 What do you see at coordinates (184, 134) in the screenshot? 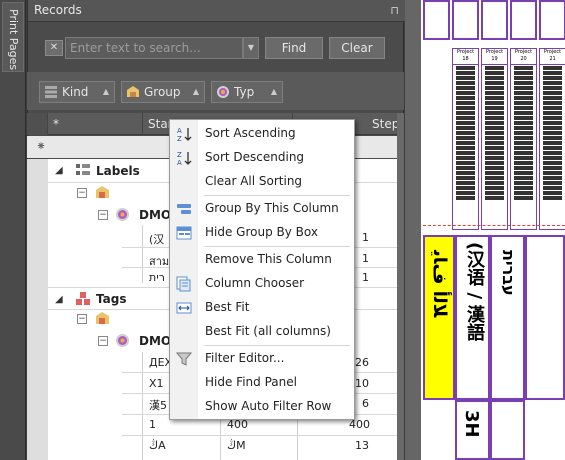
I see `sort-ascending-icon: AZ` at bounding box center [184, 134].